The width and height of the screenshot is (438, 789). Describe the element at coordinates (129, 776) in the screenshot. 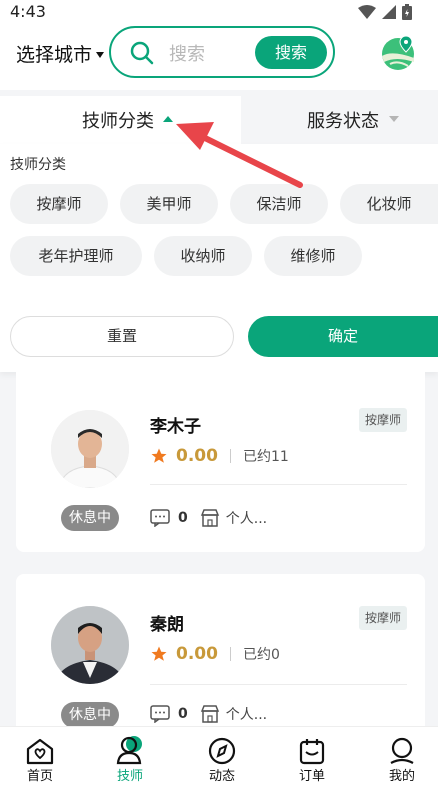

I see `nav-label: 技师` at that location.